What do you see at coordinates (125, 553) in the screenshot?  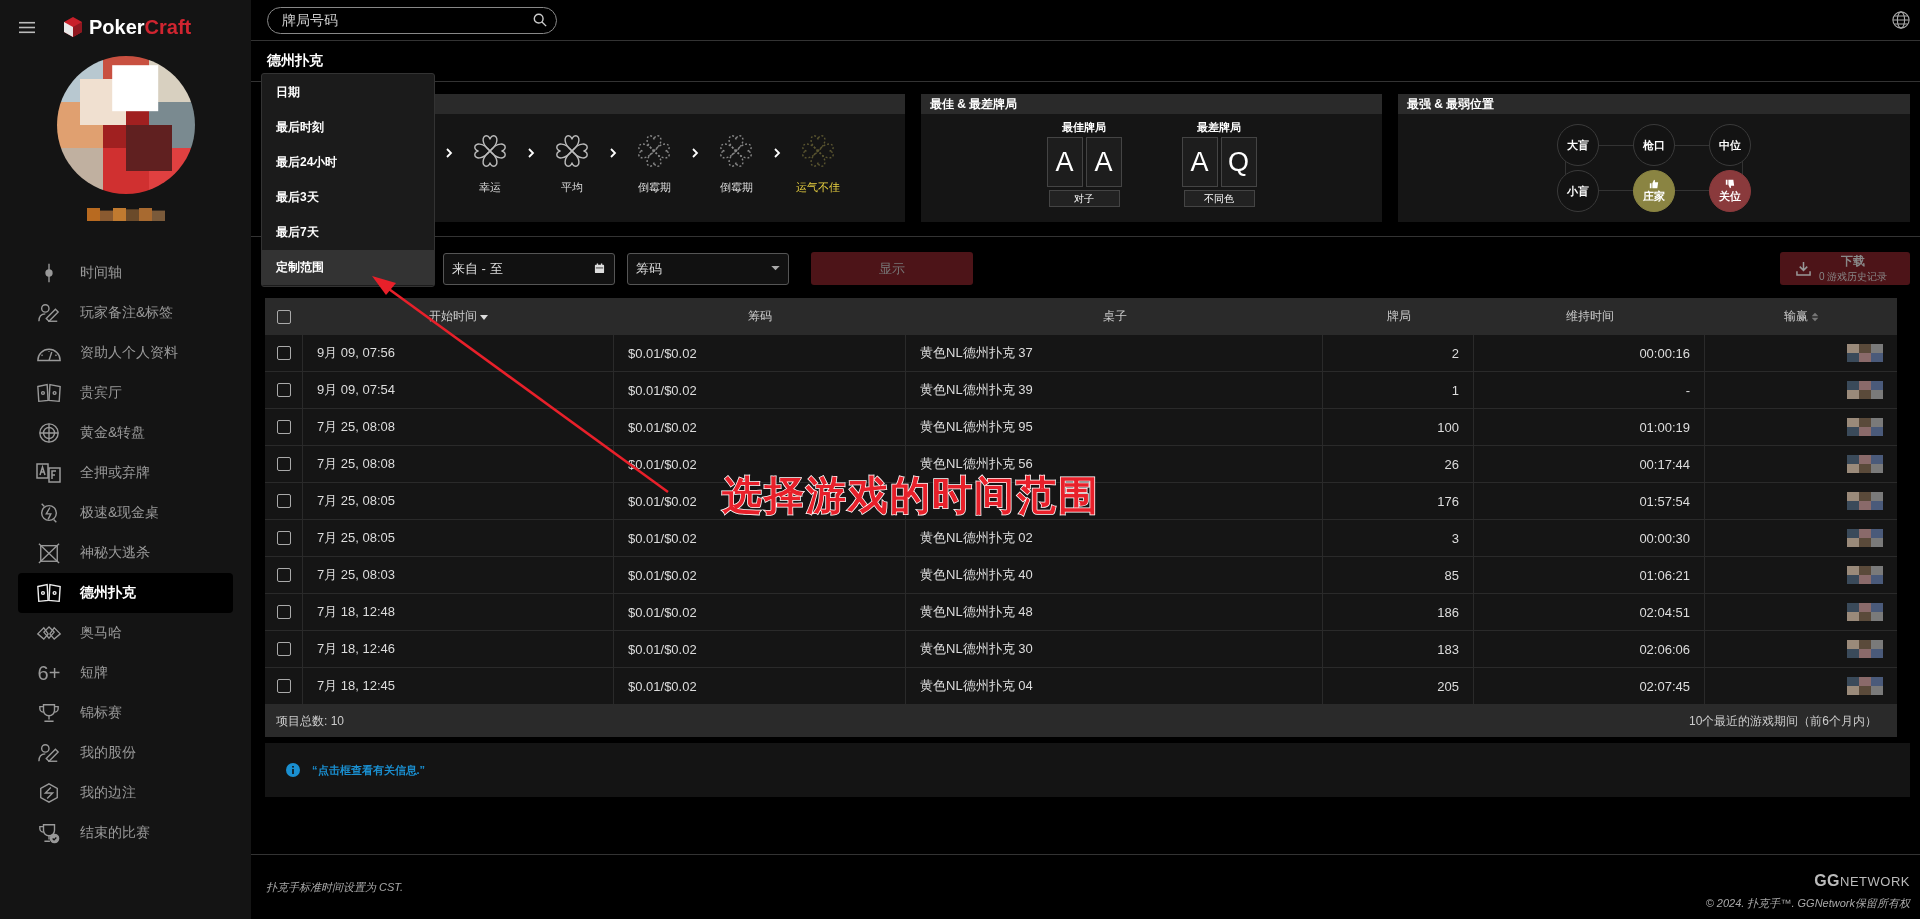 I see `sidebar-item: 神秘大逃杀` at bounding box center [125, 553].